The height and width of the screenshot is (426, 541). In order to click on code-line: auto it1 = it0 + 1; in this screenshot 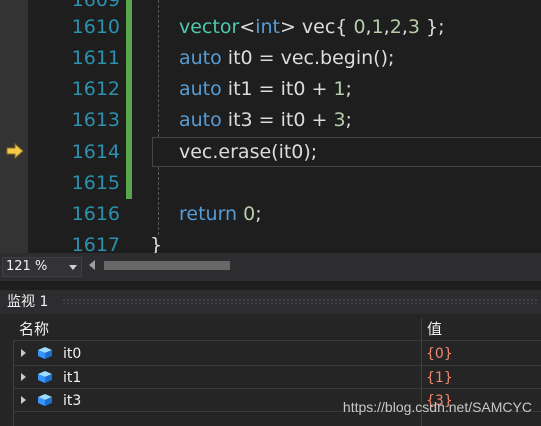, I will do `click(265, 89)`.